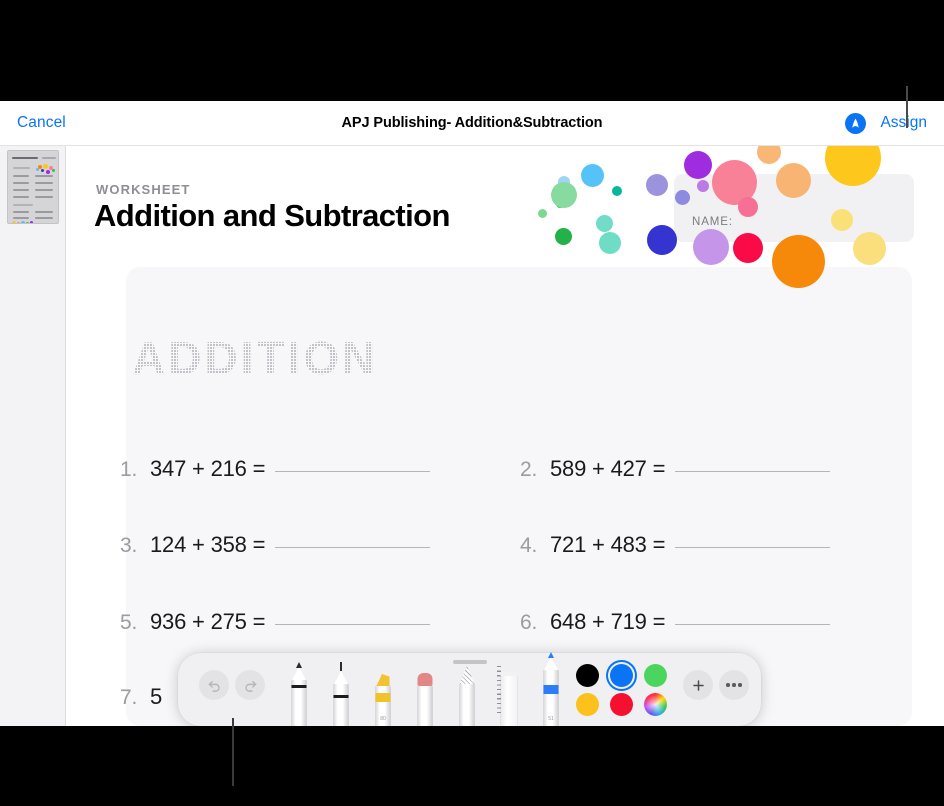 The image size is (944, 806). Describe the element at coordinates (275, 469) in the screenshot. I see `problem-row: 1. 347 + 216 =` at that location.